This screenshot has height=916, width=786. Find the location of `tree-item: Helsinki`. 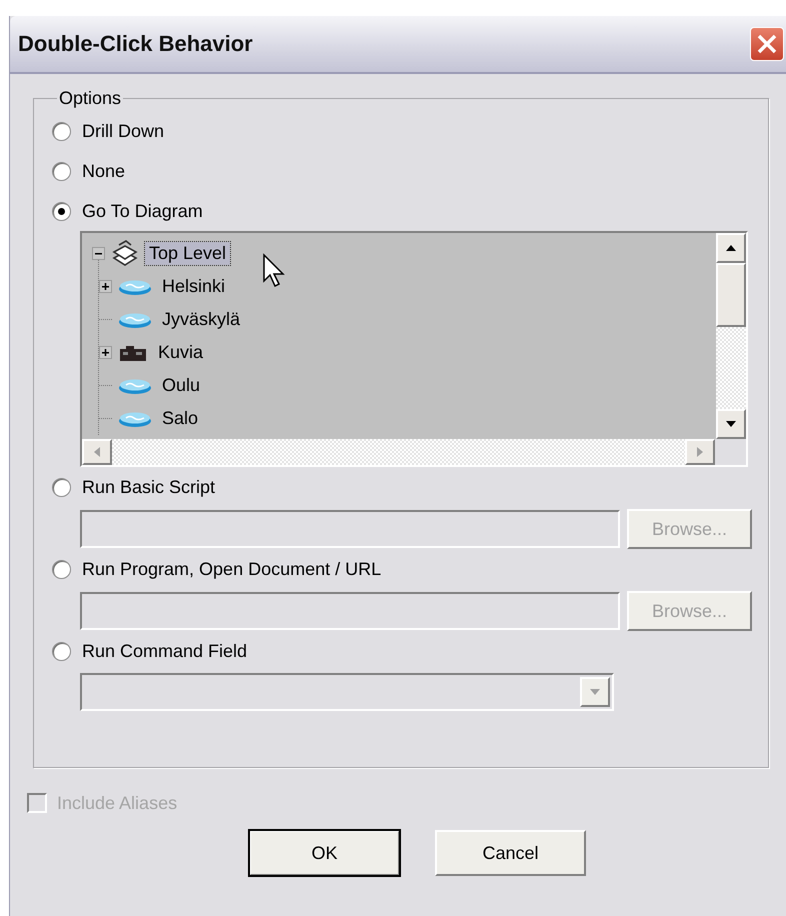

tree-item: Helsinki is located at coordinates (194, 286).